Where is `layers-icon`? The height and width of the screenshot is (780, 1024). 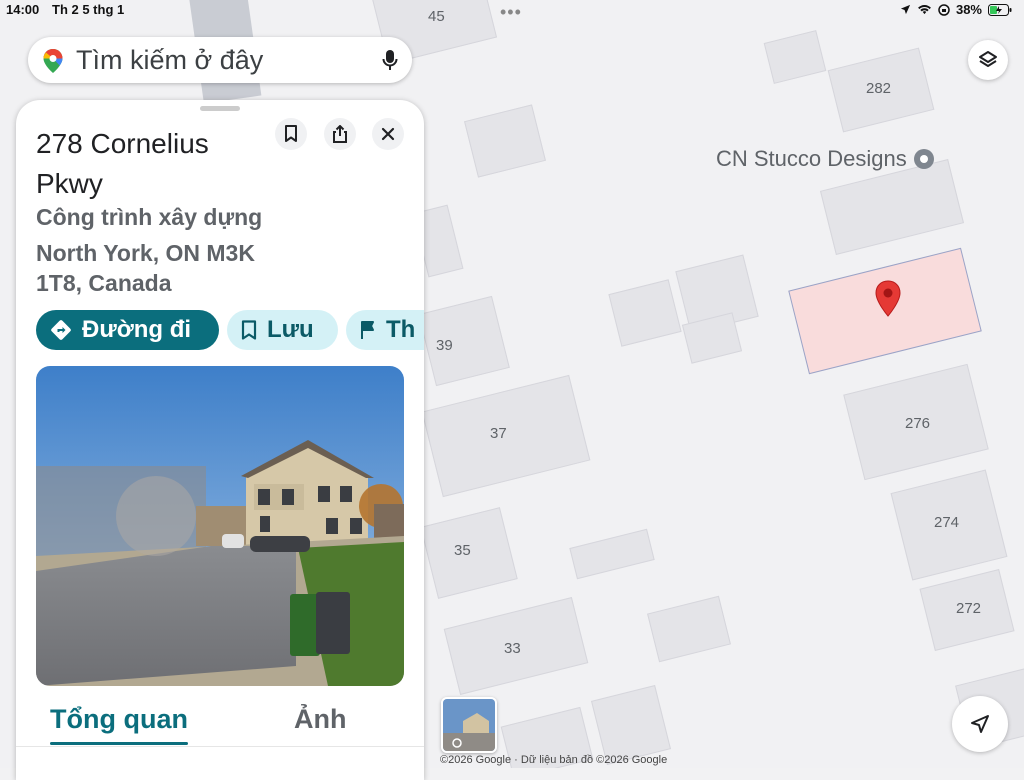 layers-icon is located at coordinates (988, 59).